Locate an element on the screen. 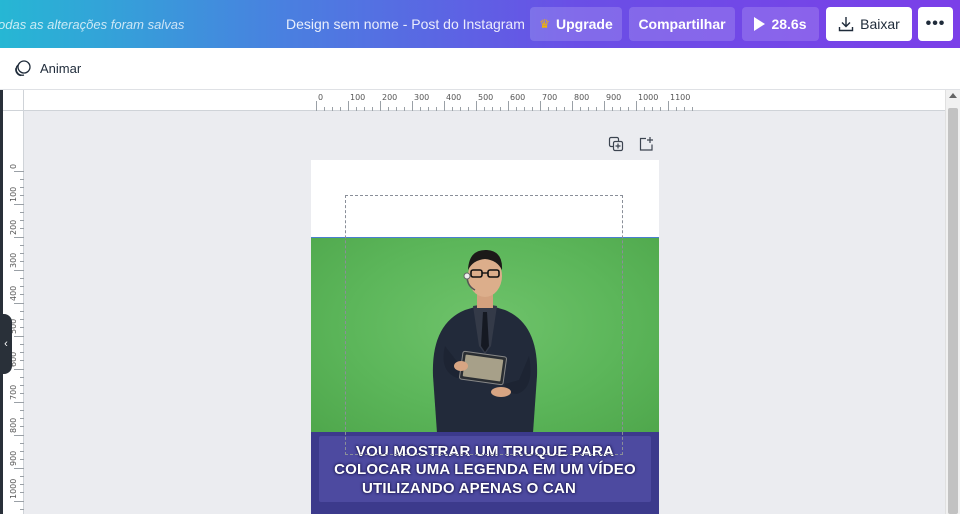 The width and height of the screenshot is (960, 514). more-options-button: ••• is located at coordinates (935, 24).